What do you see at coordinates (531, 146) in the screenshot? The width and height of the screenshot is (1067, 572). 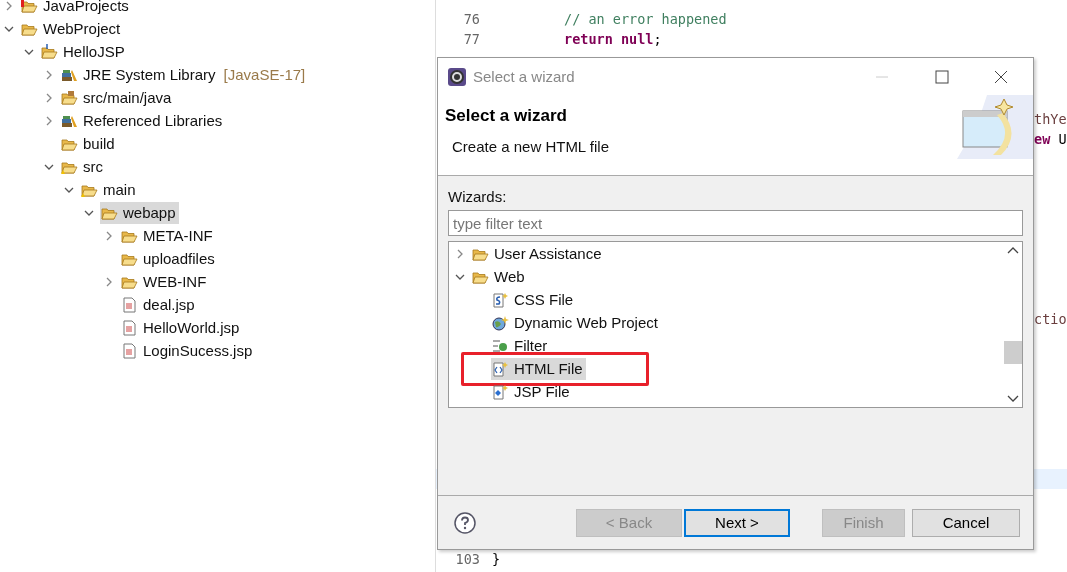 I see `wizard-description: Create a new HTML file` at bounding box center [531, 146].